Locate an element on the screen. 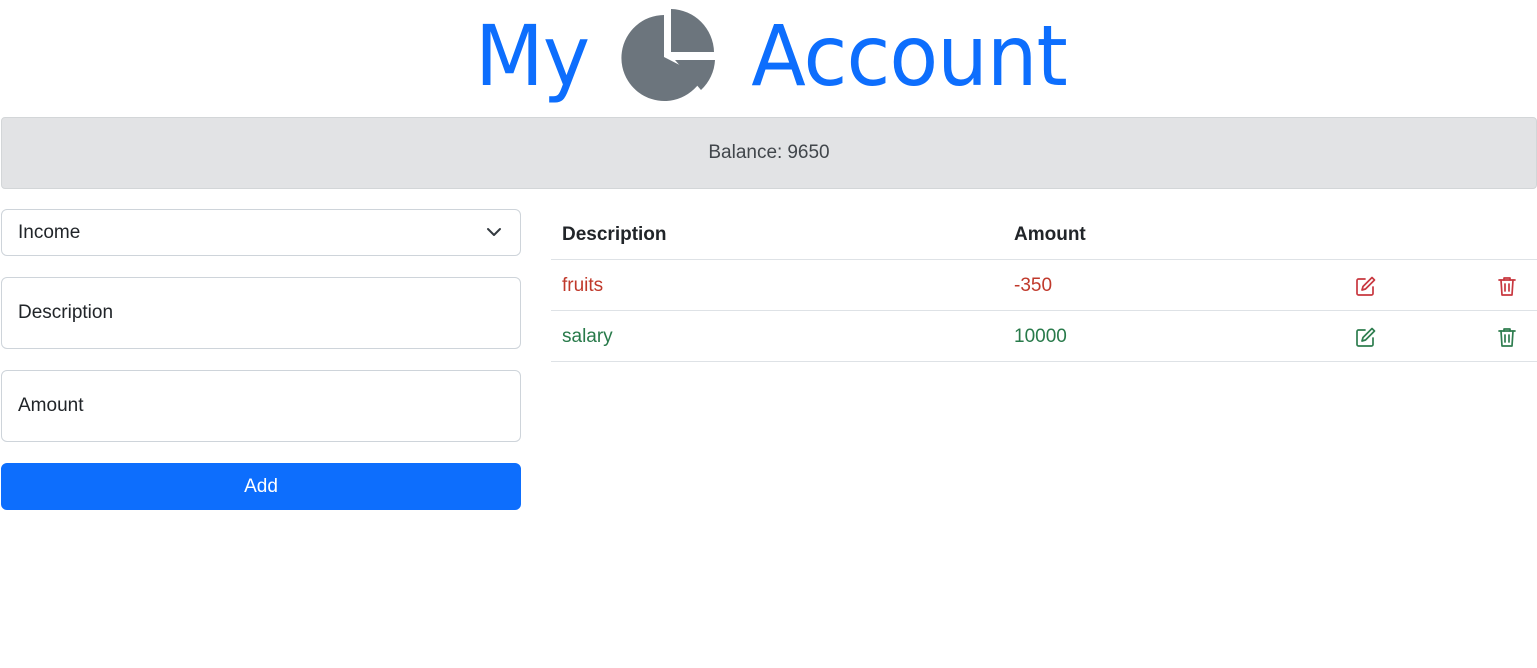 This screenshot has width=1537, height=668. description-field is located at coordinates (261, 313).